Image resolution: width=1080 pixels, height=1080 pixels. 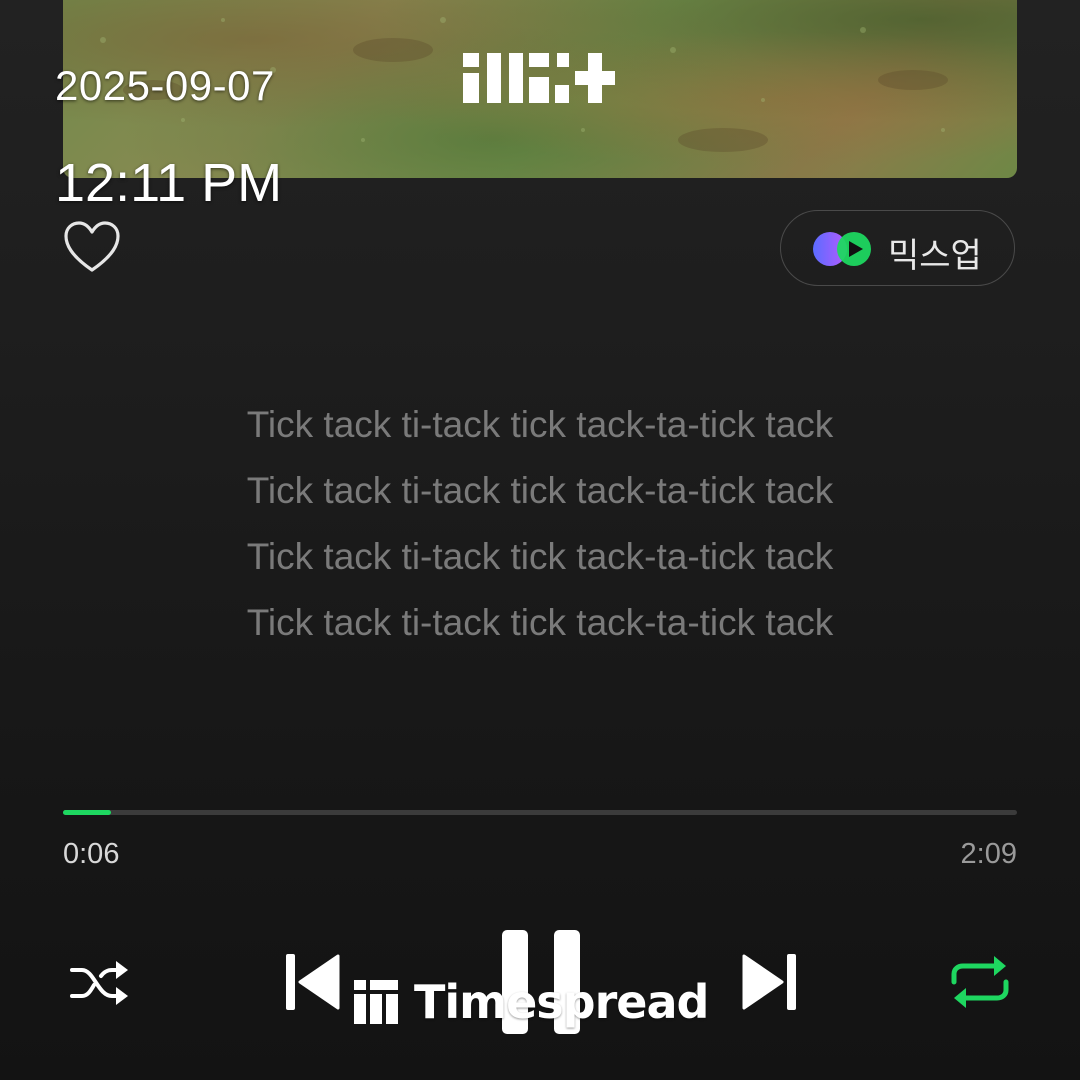 I want to click on skip-next-icon, so click(x=769, y=982).